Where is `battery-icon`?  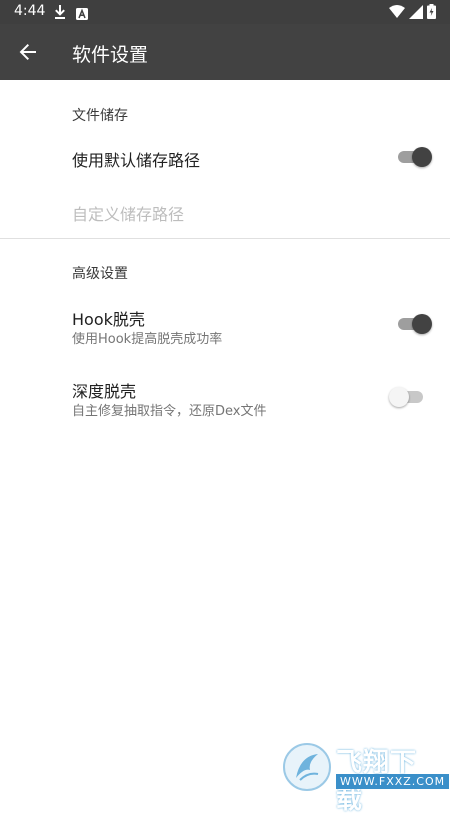 battery-icon is located at coordinates (431, 13).